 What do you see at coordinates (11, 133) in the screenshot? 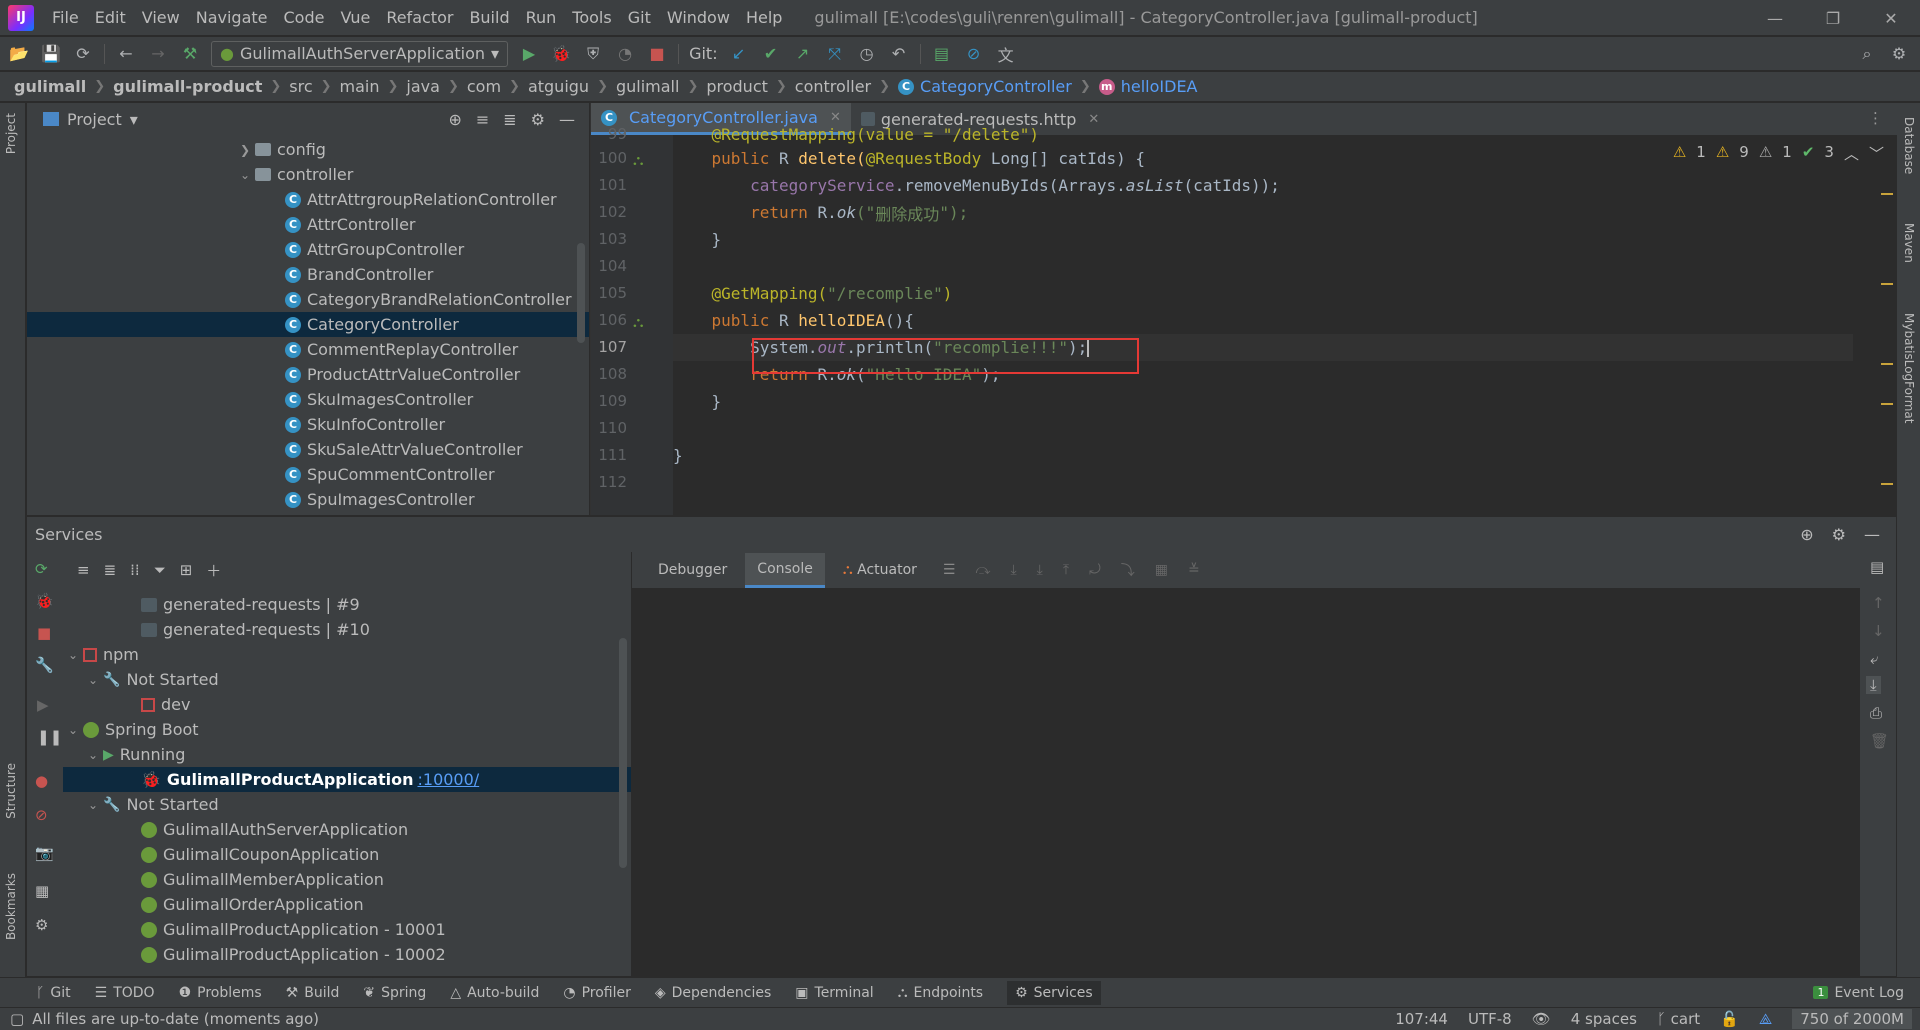
I see `project-tool-button: Project` at bounding box center [11, 133].